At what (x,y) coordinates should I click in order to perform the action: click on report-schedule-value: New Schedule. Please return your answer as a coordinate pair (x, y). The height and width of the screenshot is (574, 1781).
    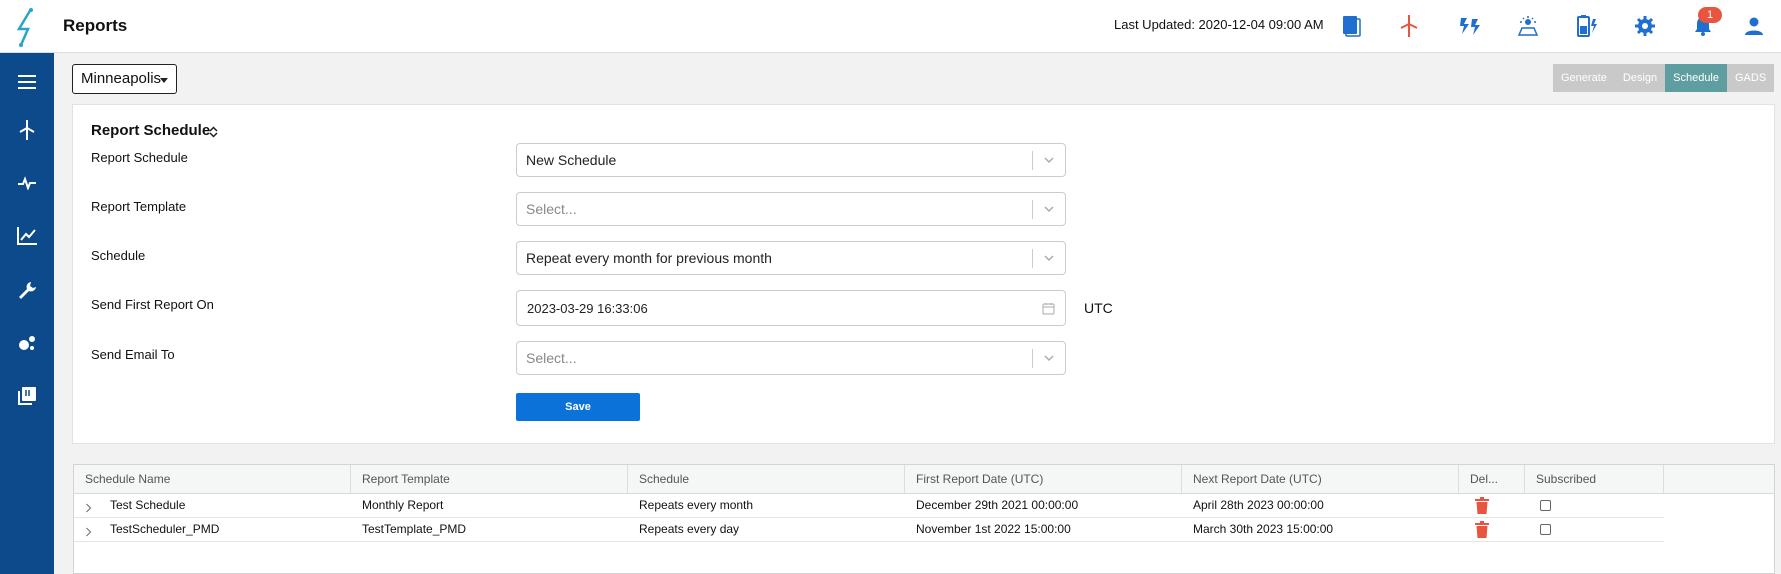
    Looking at the image, I should click on (571, 160).